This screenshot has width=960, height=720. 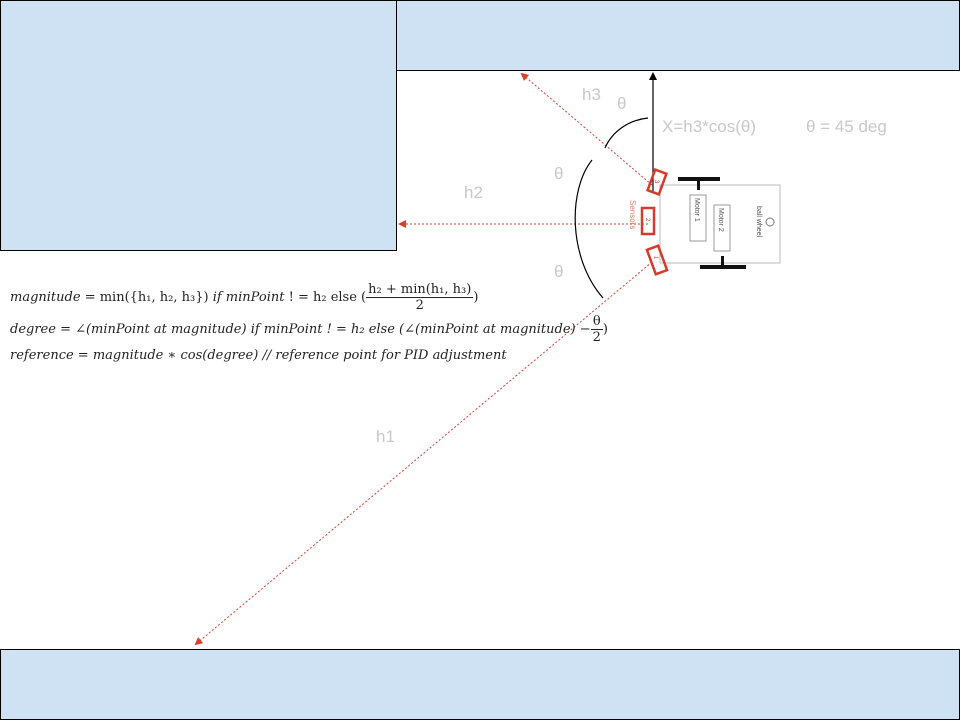 I want to click on theta-value-label: θ = 45 deg, so click(x=846, y=126).